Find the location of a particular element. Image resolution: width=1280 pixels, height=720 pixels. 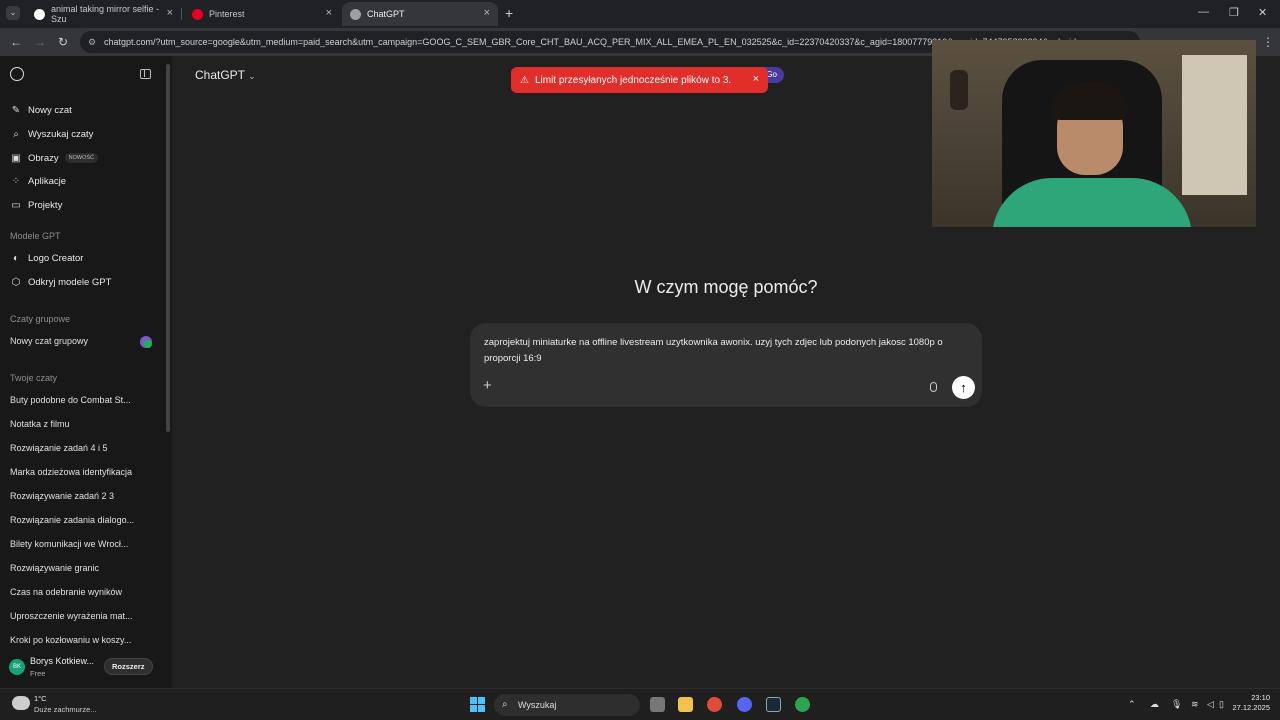

user-account-row: BK Borys Kotkiew... Free Rozszerz is located at coordinates (86, 668).